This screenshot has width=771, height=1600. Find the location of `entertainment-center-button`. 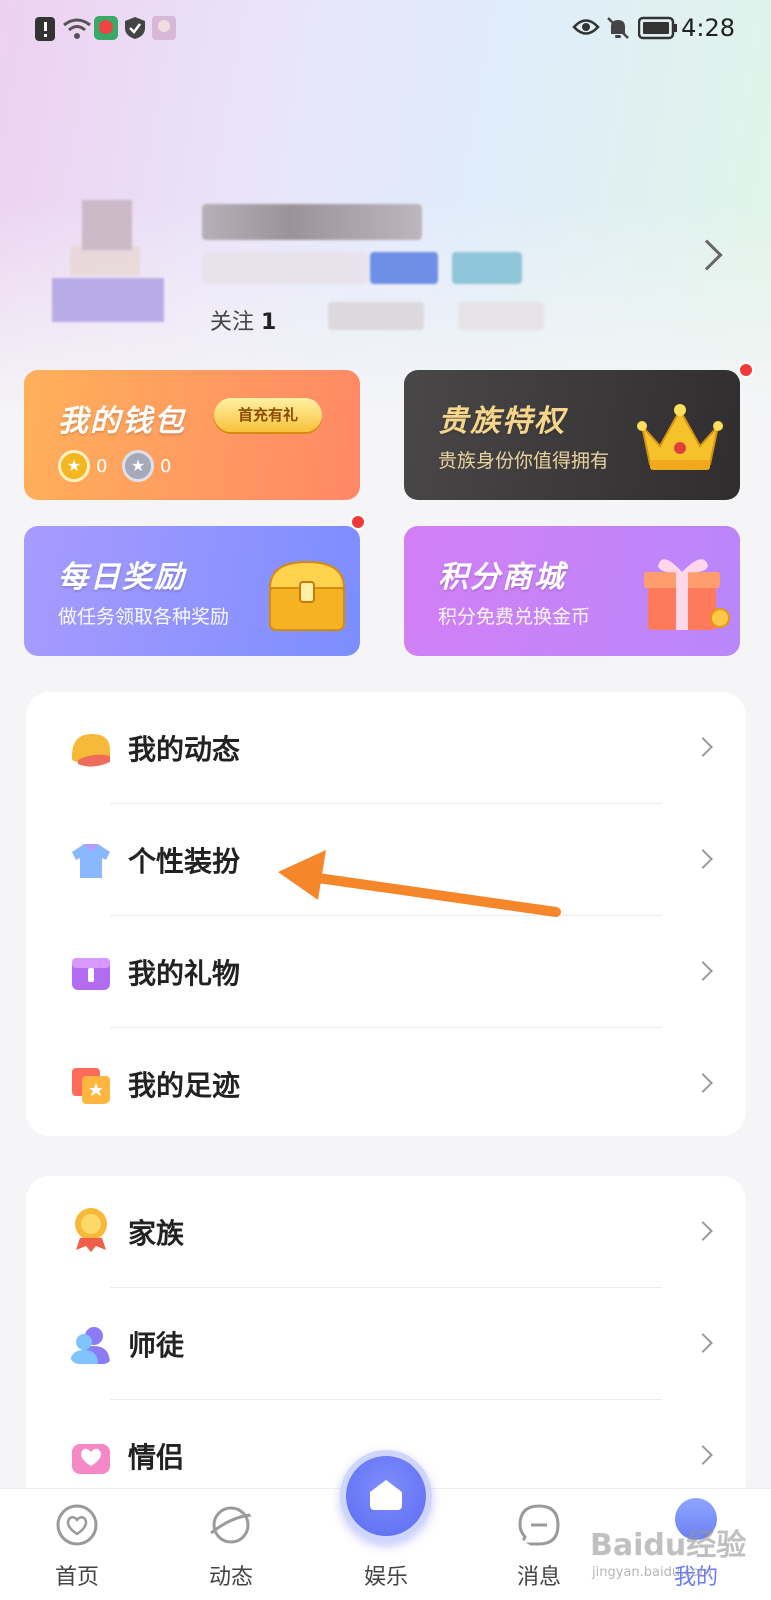

entertainment-center-button is located at coordinates (386, 1496).